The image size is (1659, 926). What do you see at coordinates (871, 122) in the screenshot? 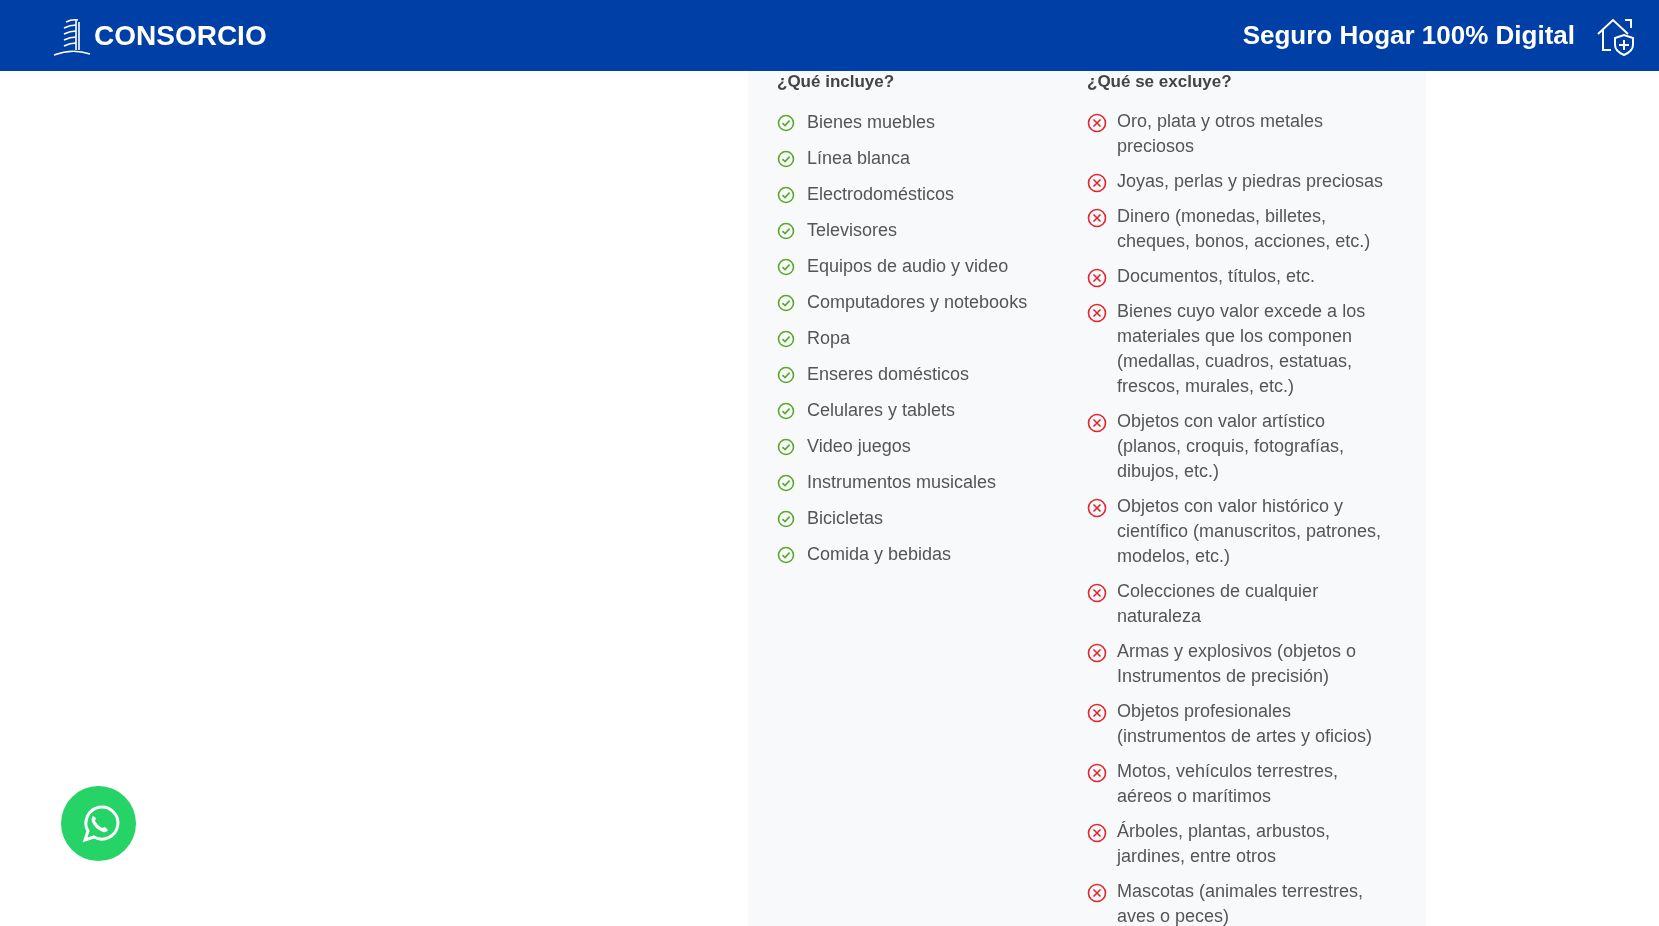
I see `included-item: Bienes muebles` at bounding box center [871, 122].